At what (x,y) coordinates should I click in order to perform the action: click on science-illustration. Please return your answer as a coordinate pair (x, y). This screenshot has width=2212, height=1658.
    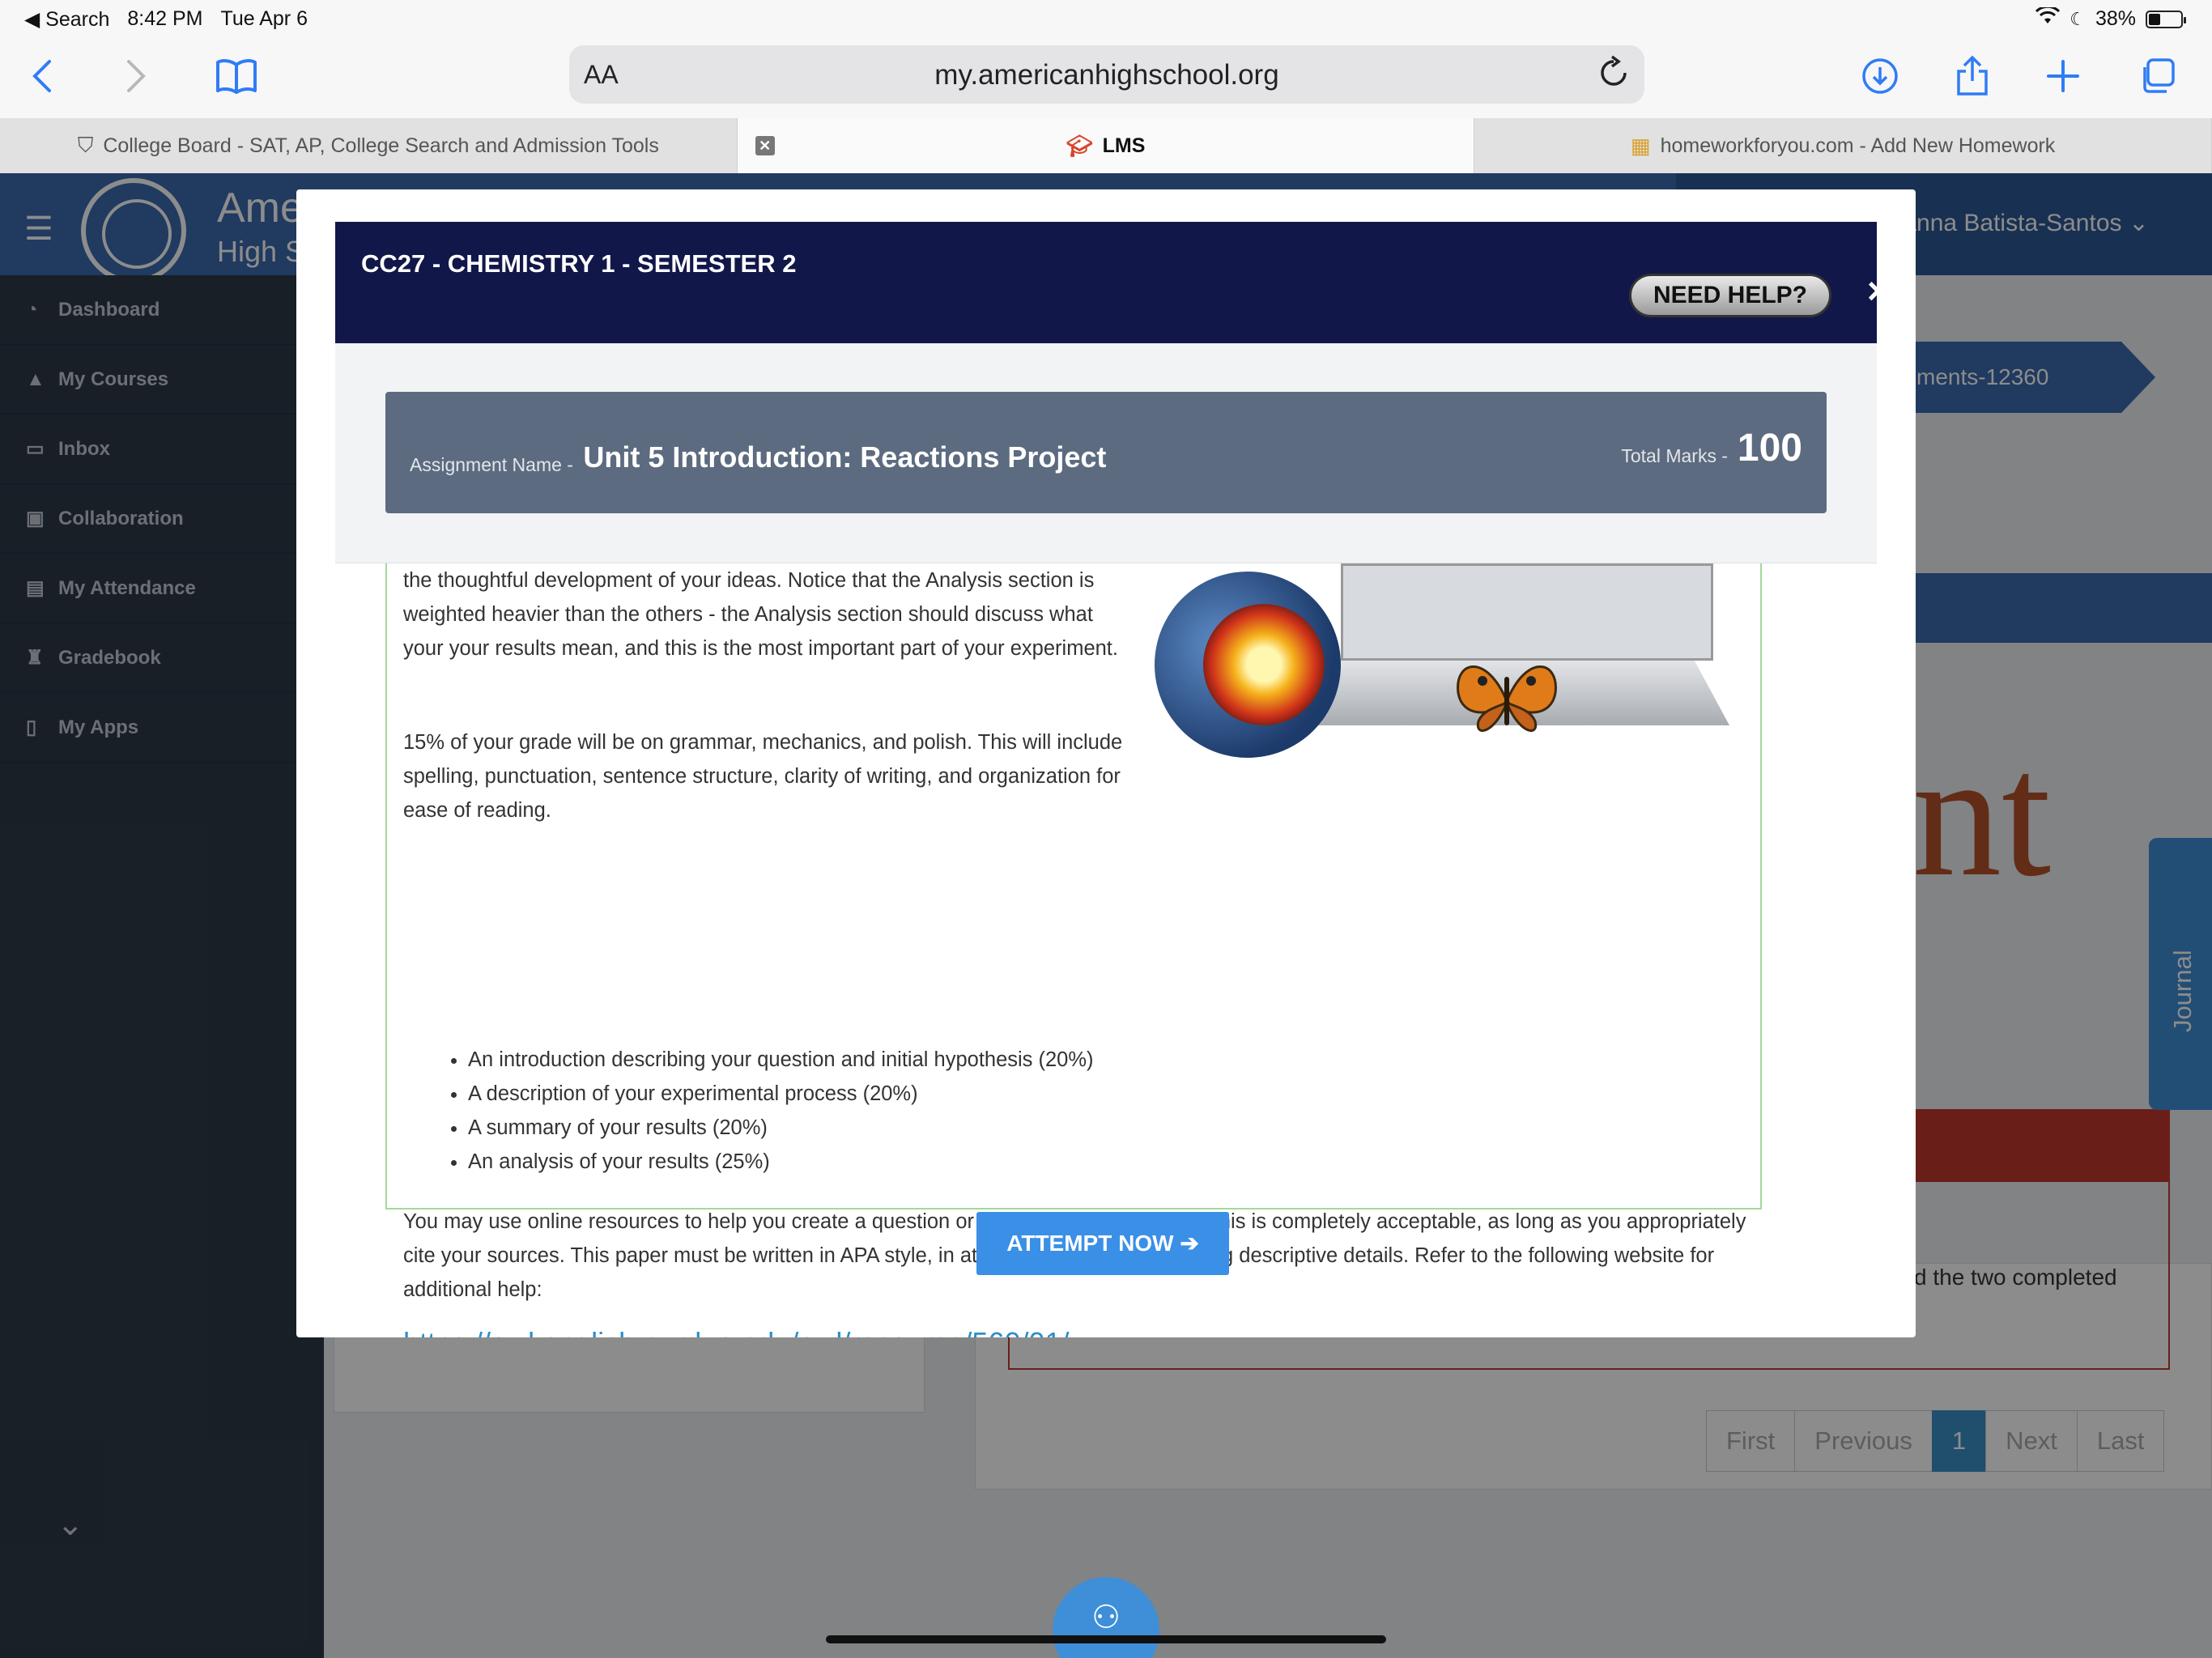
    Looking at the image, I should click on (1442, 668).